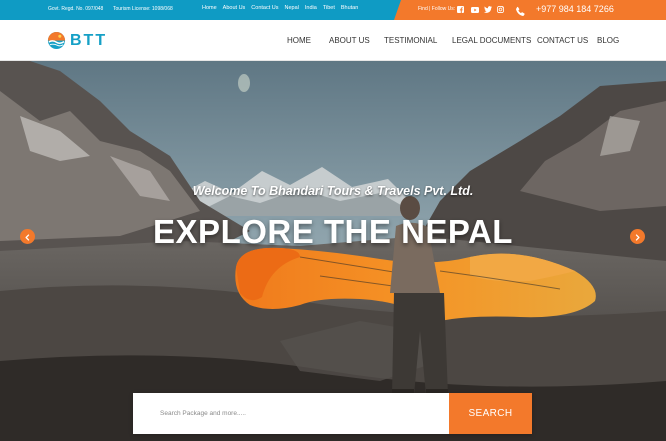  I want to click on search-button: SEARCH, so click(490, 413).